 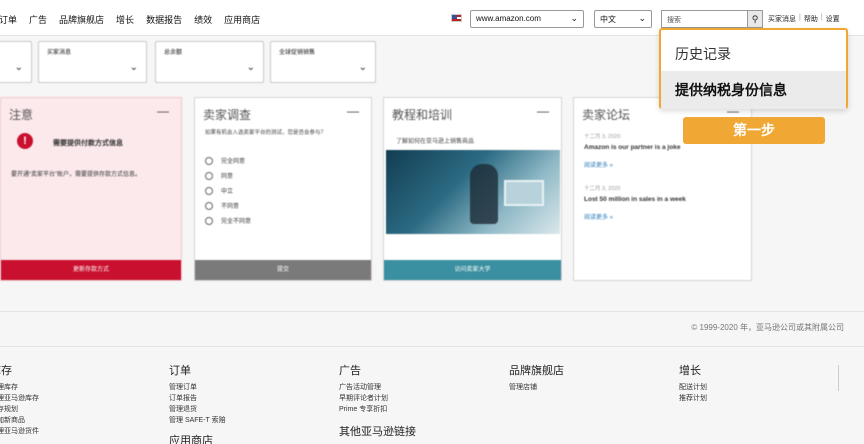 I want to click on footer-column-growth: 增长 配送计划 推荐计划, so click(x=693, y=383).